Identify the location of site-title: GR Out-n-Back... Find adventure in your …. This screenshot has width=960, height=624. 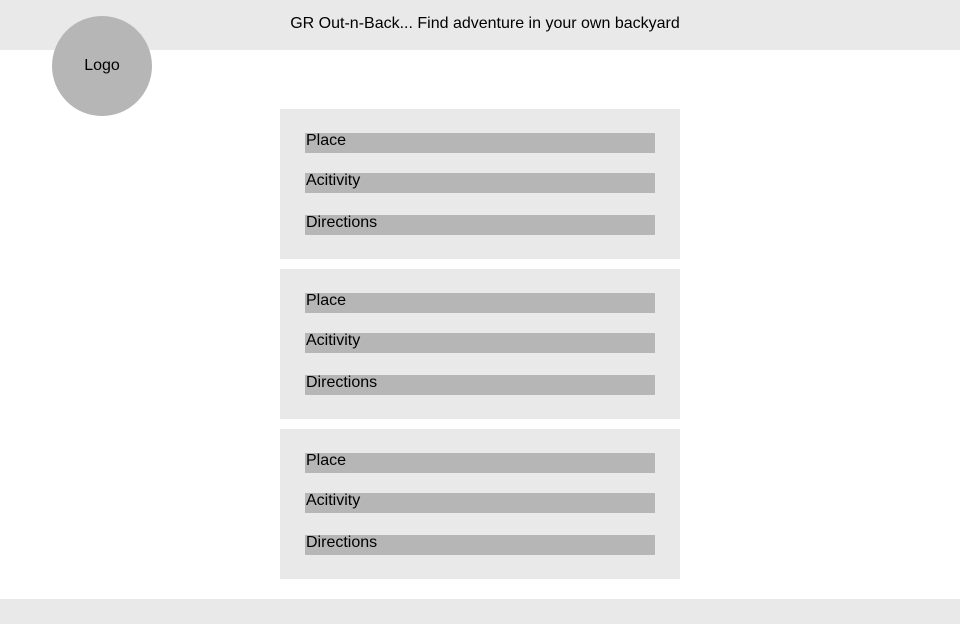
(485, 23).